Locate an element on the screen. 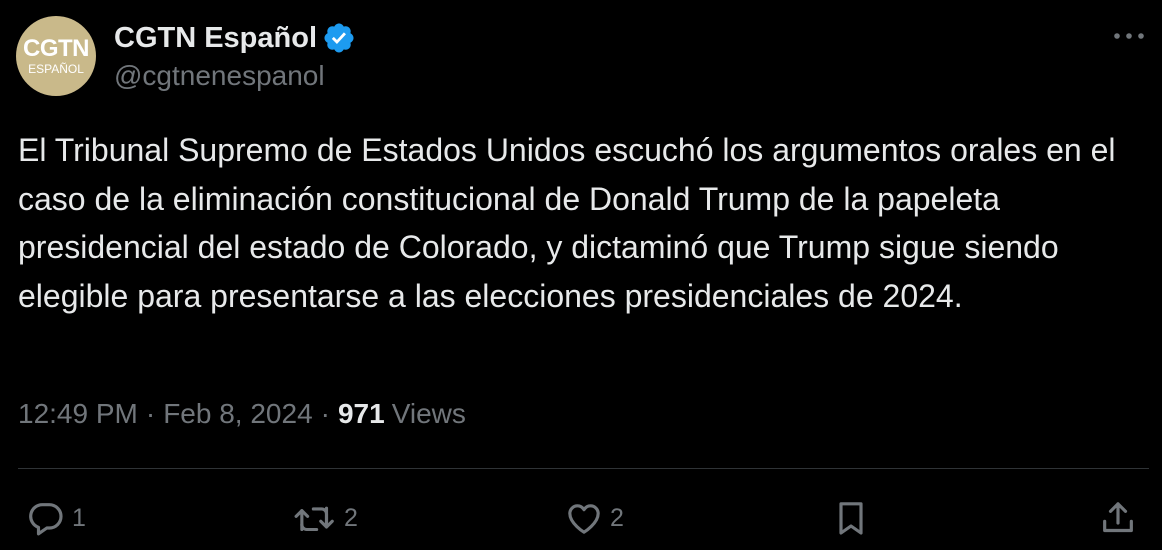 The width and height of the screenshot is (1162, 550). reply-icon is located at coordinates (46, 518).